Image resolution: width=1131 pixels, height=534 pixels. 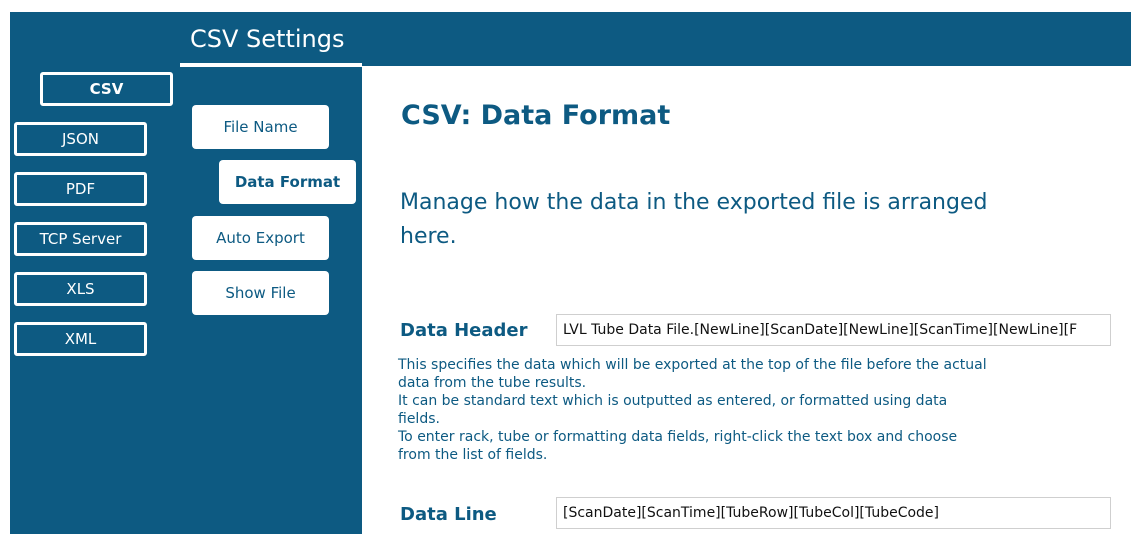 What do you see at coordinates (464, 330) in the screenshot?
I see `data-header-label: Data Header` at bounding box center [464, 330].